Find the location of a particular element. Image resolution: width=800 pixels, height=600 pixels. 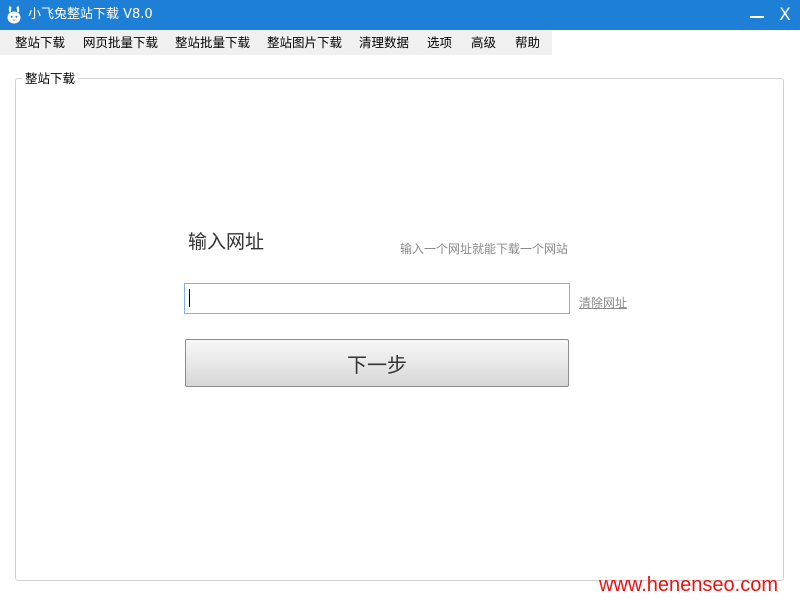

url-input is located at coordinates (377, 298).